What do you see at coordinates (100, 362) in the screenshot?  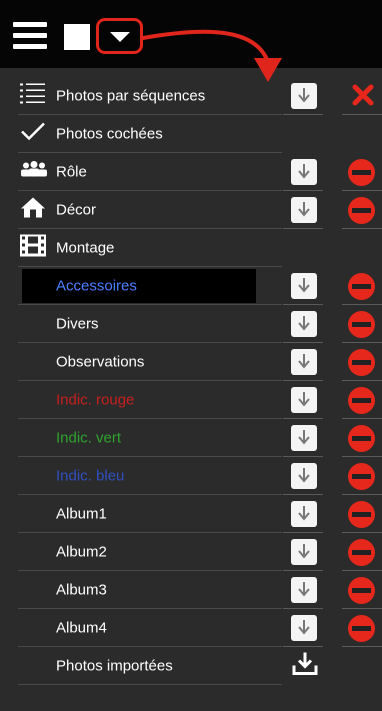 I see `menu-item-label: Observations` at bounding box center [100, 362].